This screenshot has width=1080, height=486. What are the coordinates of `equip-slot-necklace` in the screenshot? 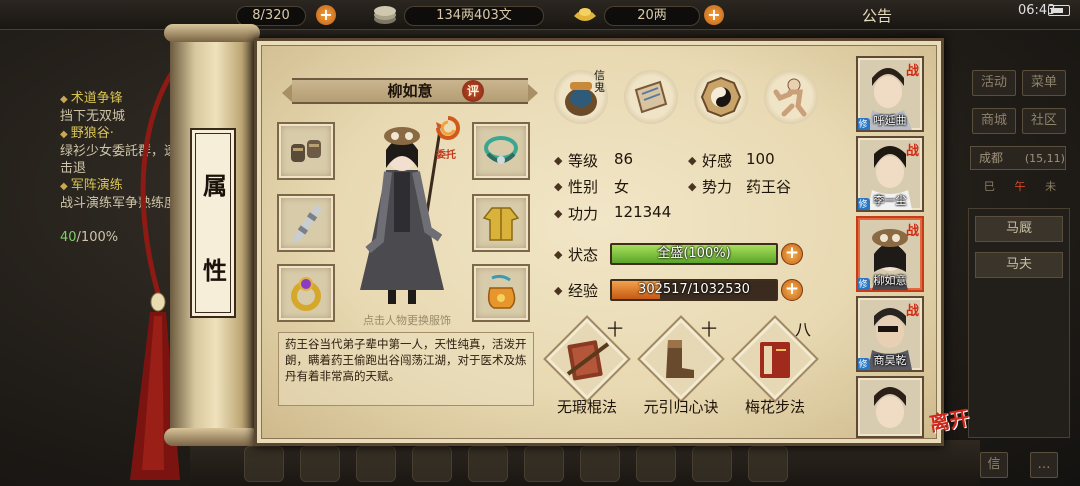 It's located at (501, 151).